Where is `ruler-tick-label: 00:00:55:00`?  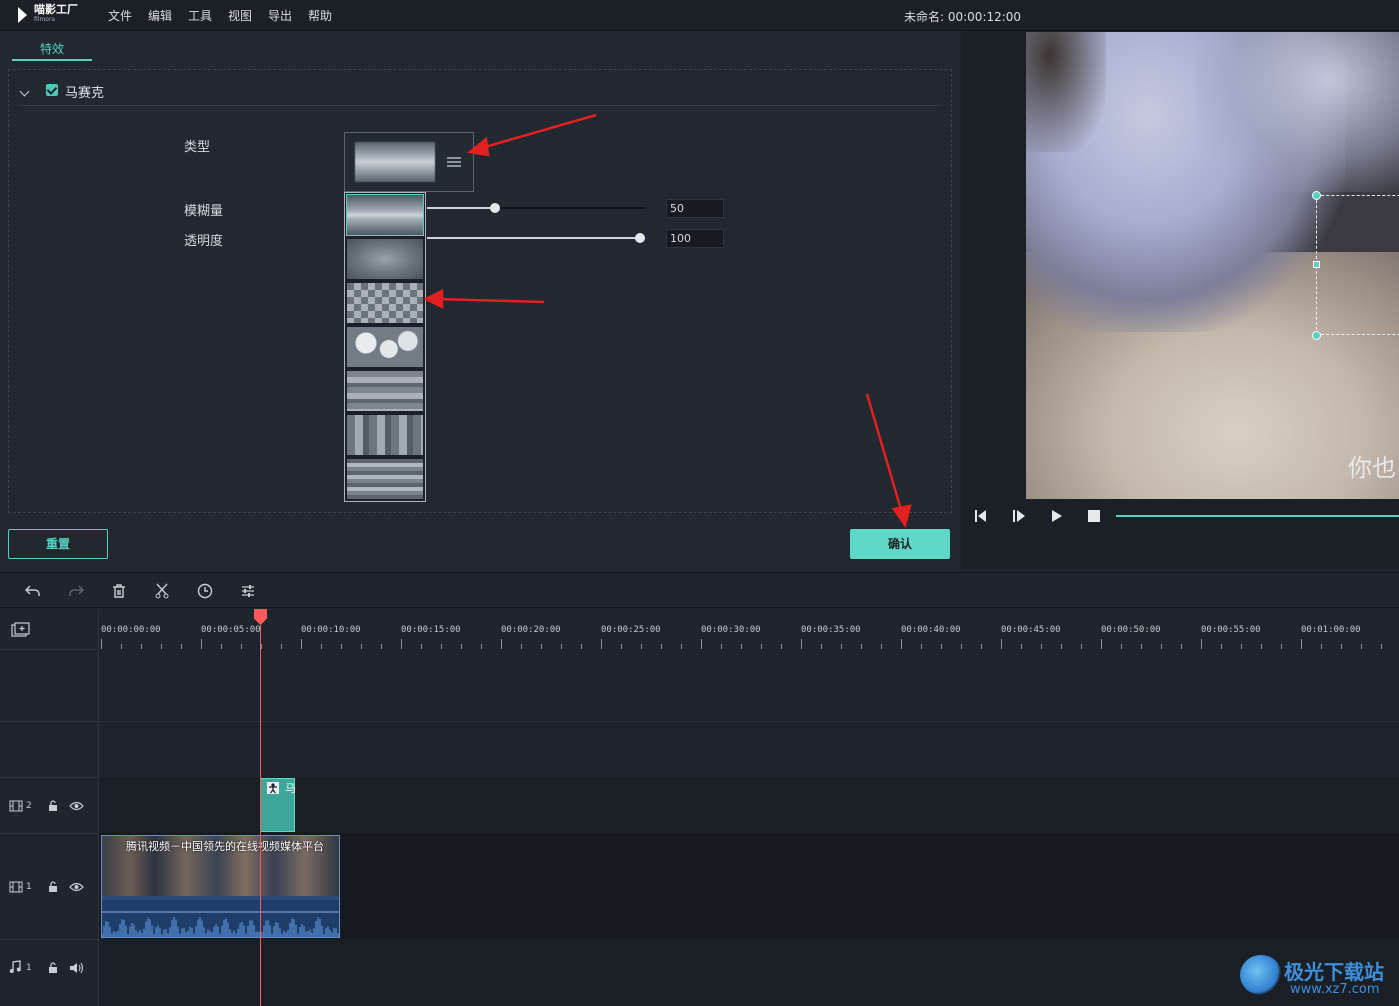
ruler-tick-label: 00:00:55:00 is located at coordinates (1231, 630).